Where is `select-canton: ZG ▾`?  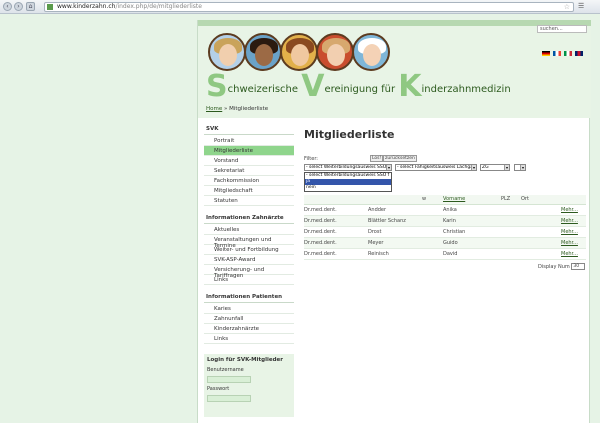
select-canton: ZG ▾ is located at coordinates (495, 167).